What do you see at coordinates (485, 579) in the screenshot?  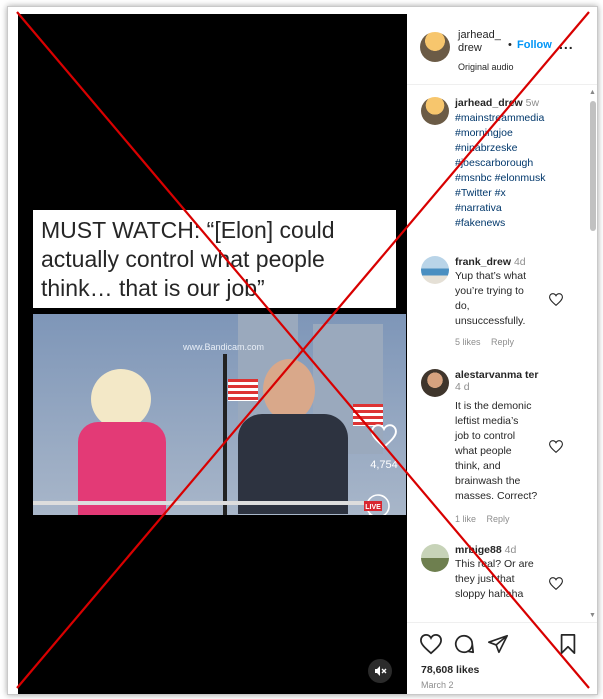 I see `comment-line: they just that` at bounding box center [485, 579].